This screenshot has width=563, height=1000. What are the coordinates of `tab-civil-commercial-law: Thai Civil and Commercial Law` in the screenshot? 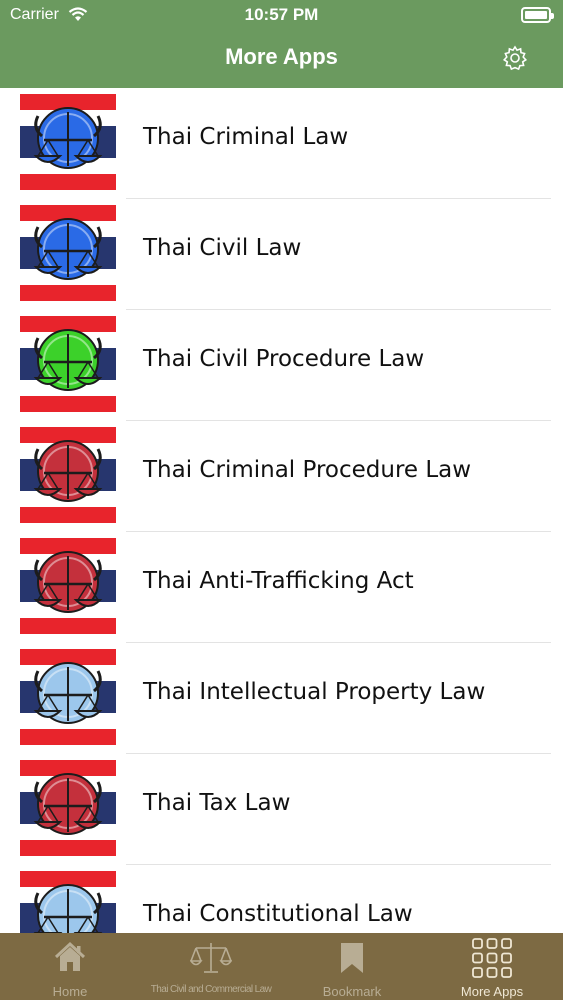 It's located at (211, 966).